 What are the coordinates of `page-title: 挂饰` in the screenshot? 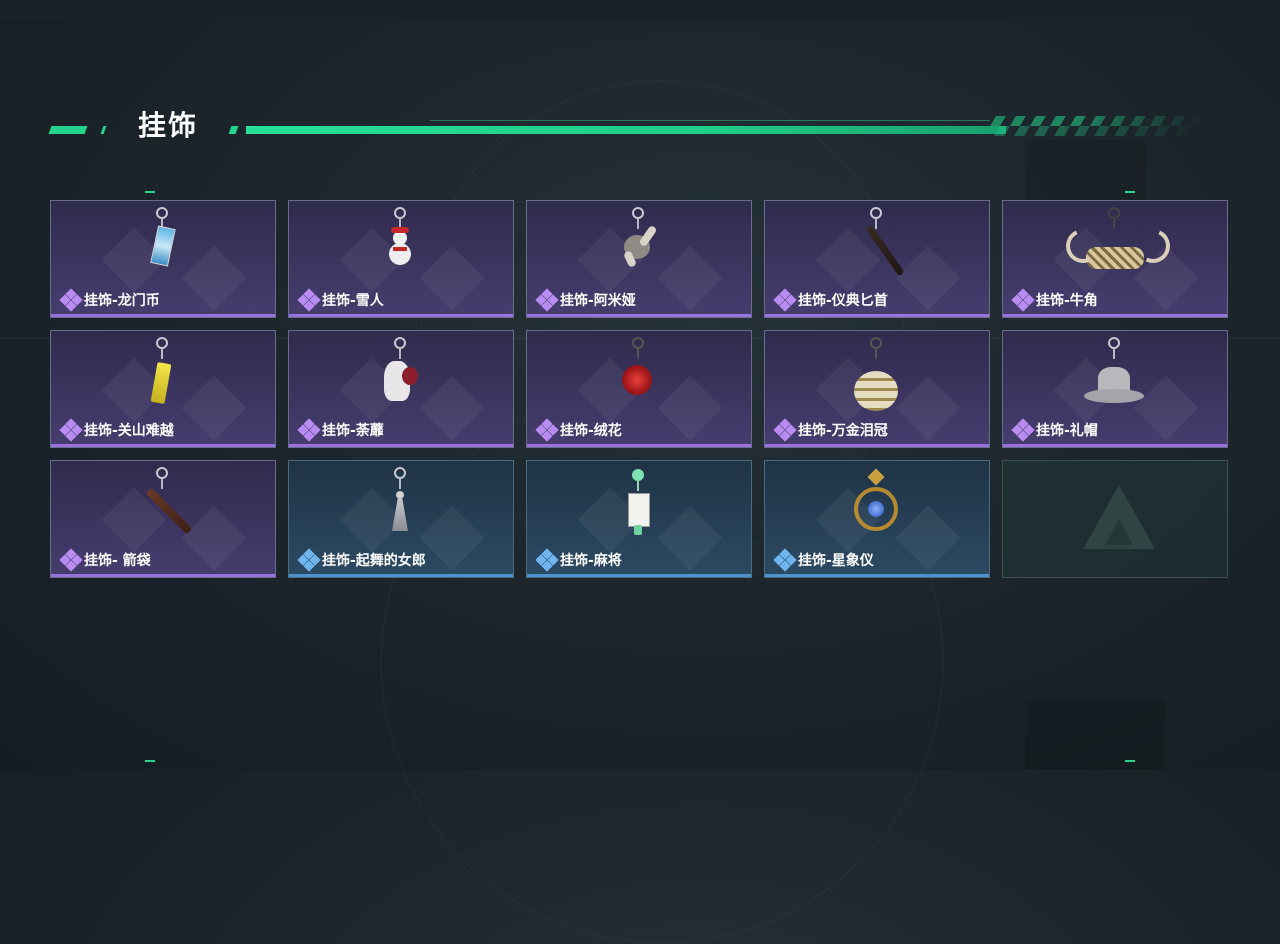 It's located at (168, 125).